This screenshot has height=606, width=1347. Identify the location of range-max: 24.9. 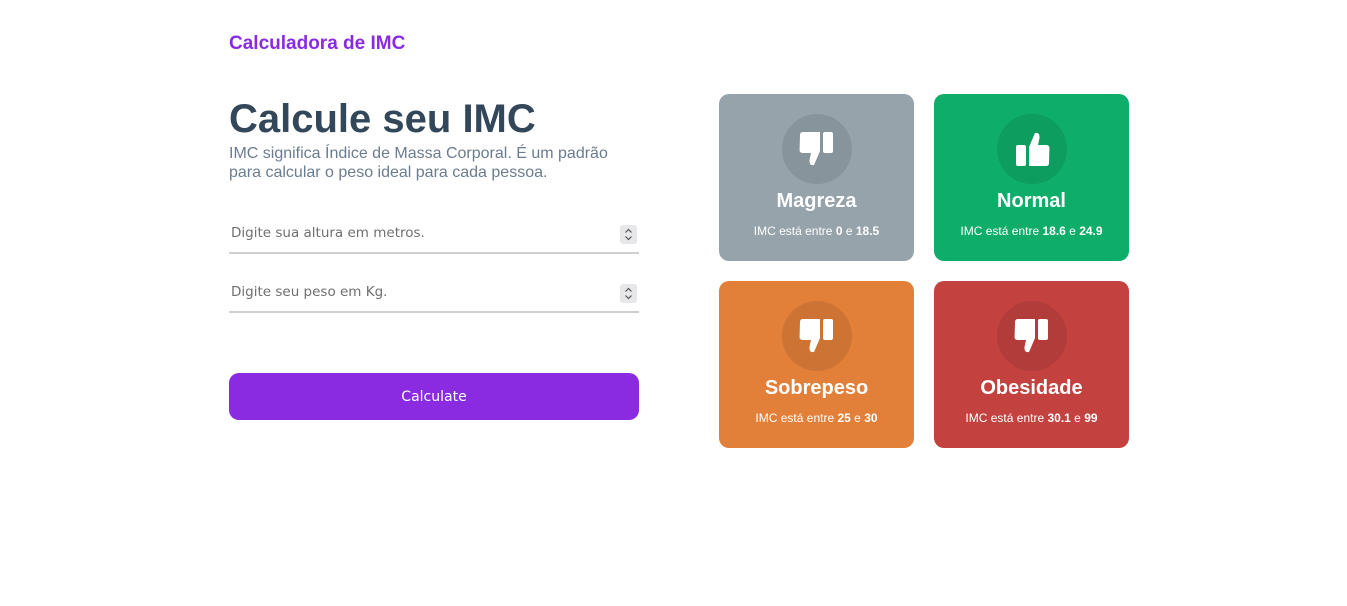
(1091, 231).